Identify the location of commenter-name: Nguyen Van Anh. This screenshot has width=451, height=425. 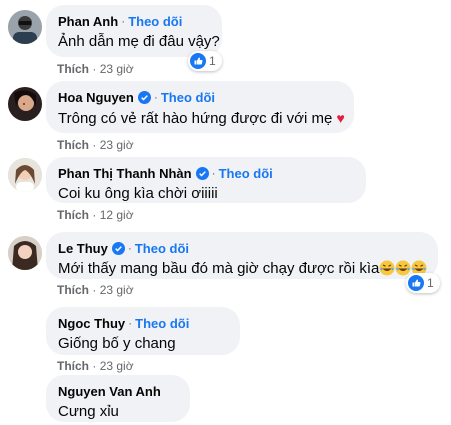
(109, 391).